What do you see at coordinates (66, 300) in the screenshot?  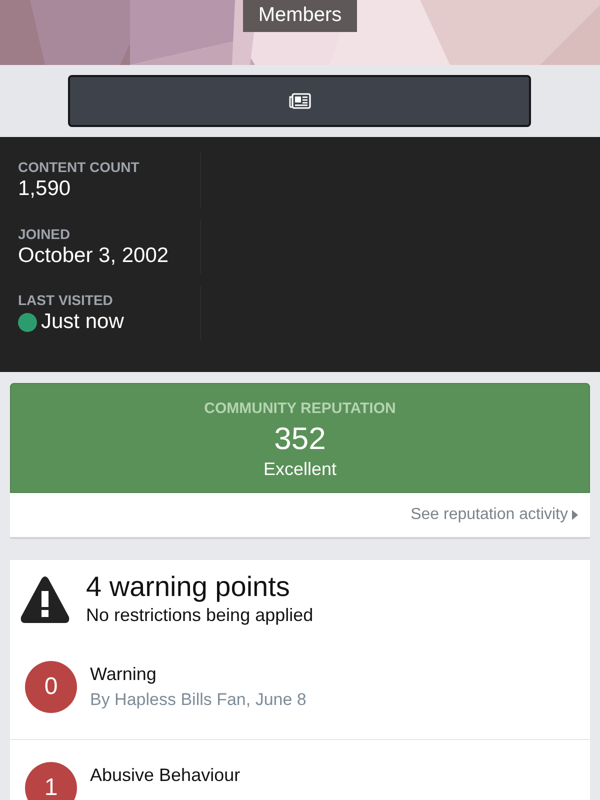 I see `stat-label: LAST VISITED` at bounding box center [66, 300].